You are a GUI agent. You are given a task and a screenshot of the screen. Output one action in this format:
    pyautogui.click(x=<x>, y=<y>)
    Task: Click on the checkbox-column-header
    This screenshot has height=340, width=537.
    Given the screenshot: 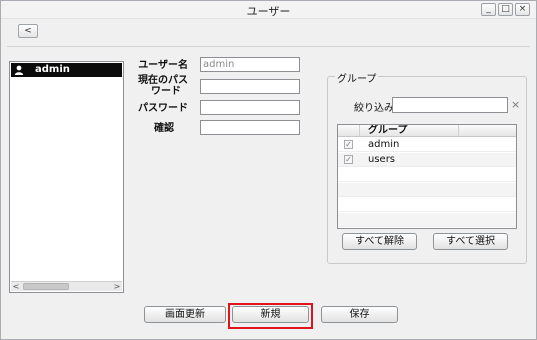 What is the action you would take?
    pyautogui.click(x=349, y=130)
    